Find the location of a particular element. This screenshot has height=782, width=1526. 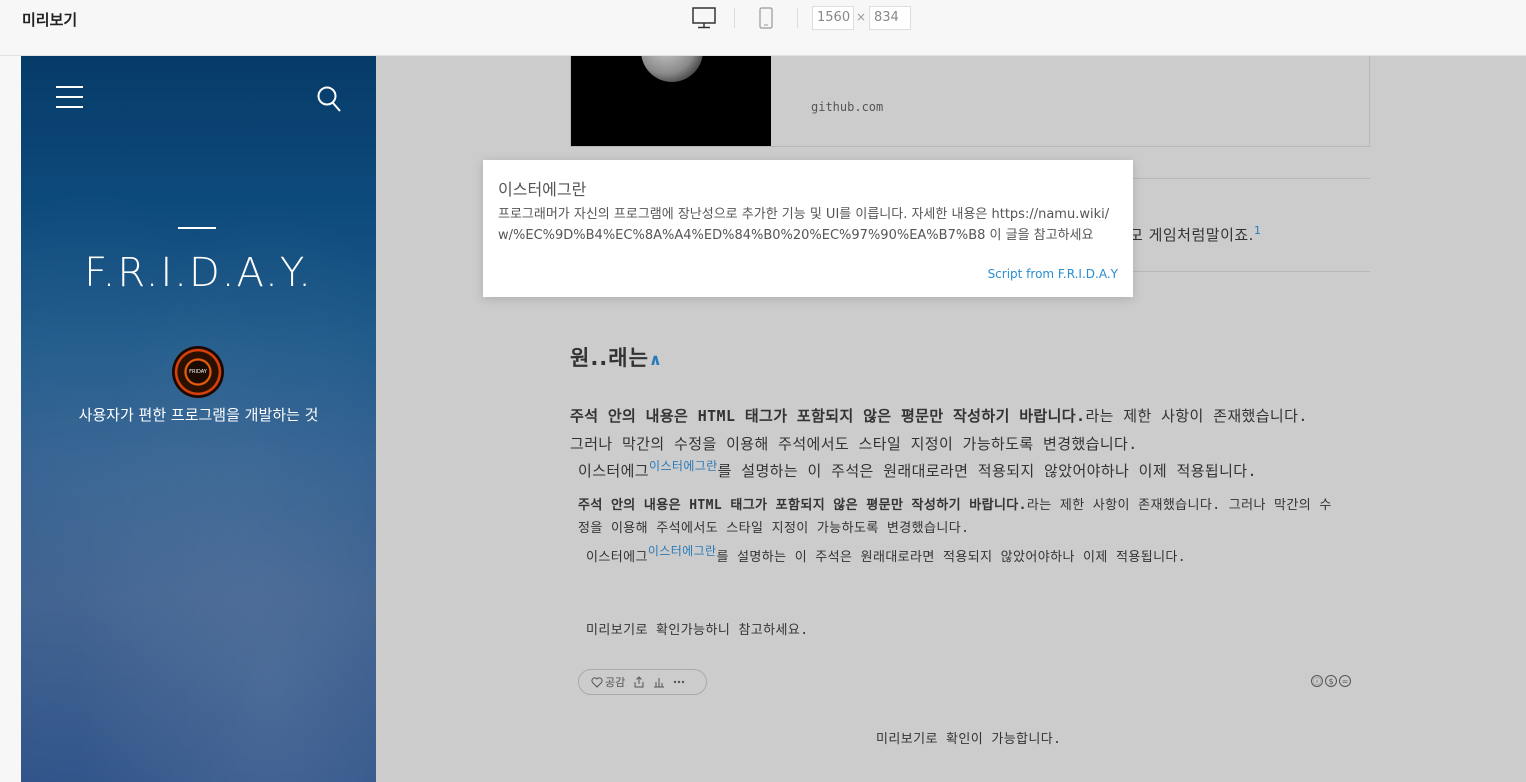

search-icon is located at coordinates (329, 99).